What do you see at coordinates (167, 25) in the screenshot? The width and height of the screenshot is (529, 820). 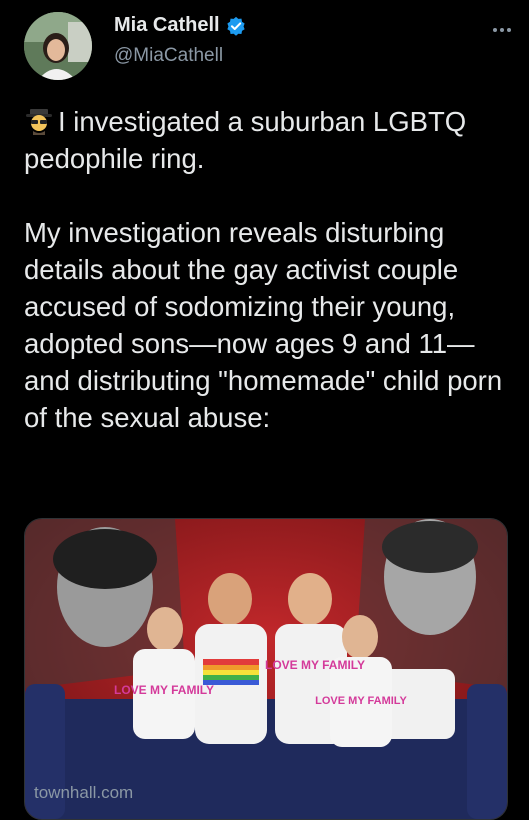 I see `author-name: Mia Cathell` at bounding box center [167, 25].